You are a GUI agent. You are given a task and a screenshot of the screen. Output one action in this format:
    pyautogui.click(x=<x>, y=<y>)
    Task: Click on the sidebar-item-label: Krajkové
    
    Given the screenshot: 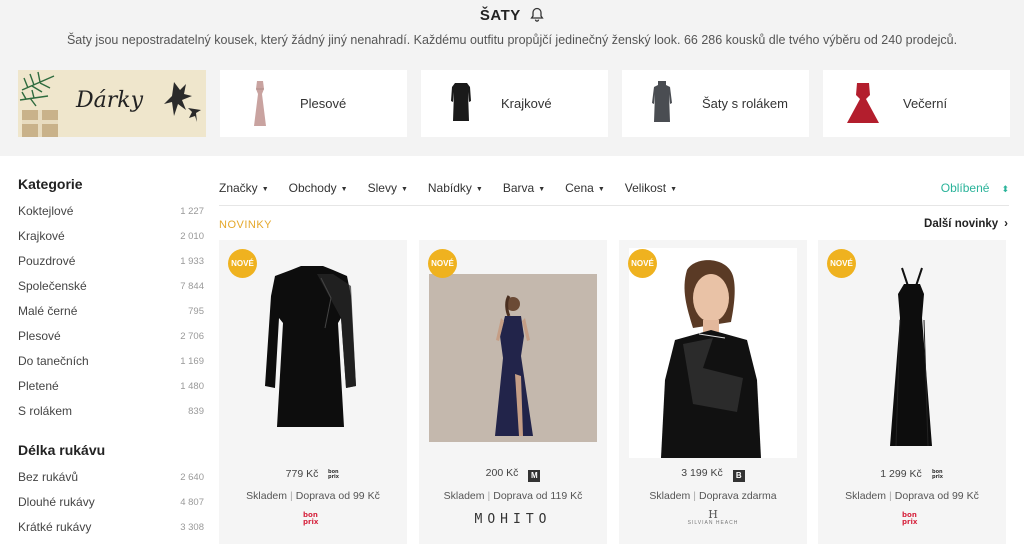 What is the action you would take?
    pyautogui.click(x=41, y=236)
    